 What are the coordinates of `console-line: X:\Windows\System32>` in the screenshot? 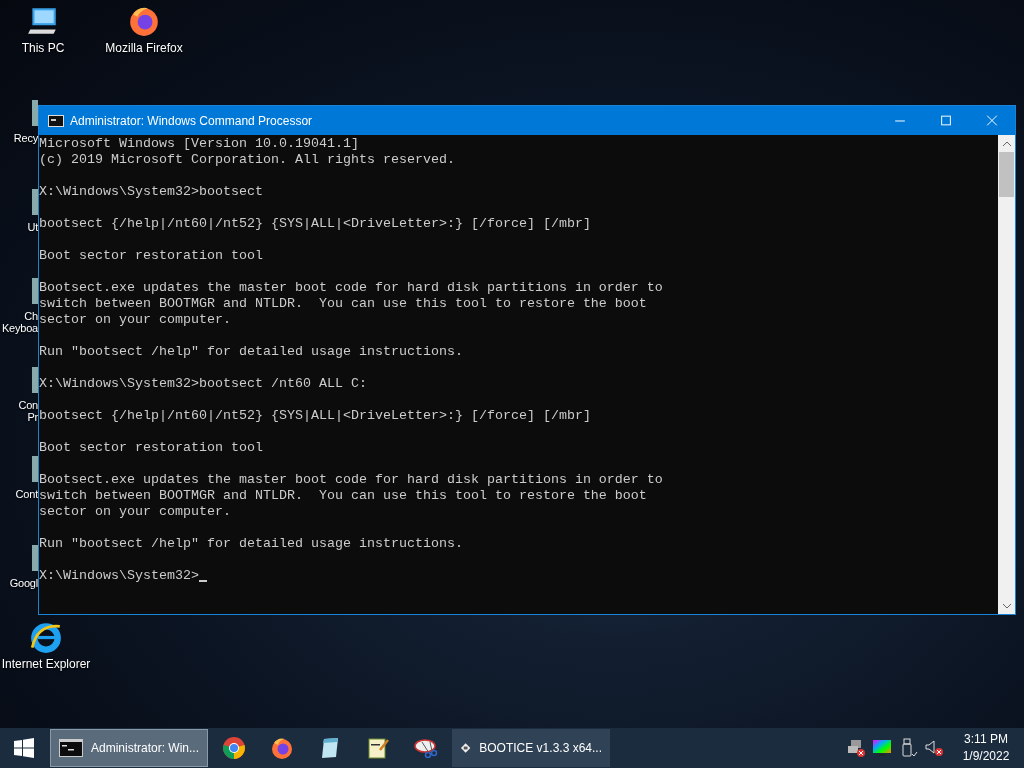 It's located at (119, 576).